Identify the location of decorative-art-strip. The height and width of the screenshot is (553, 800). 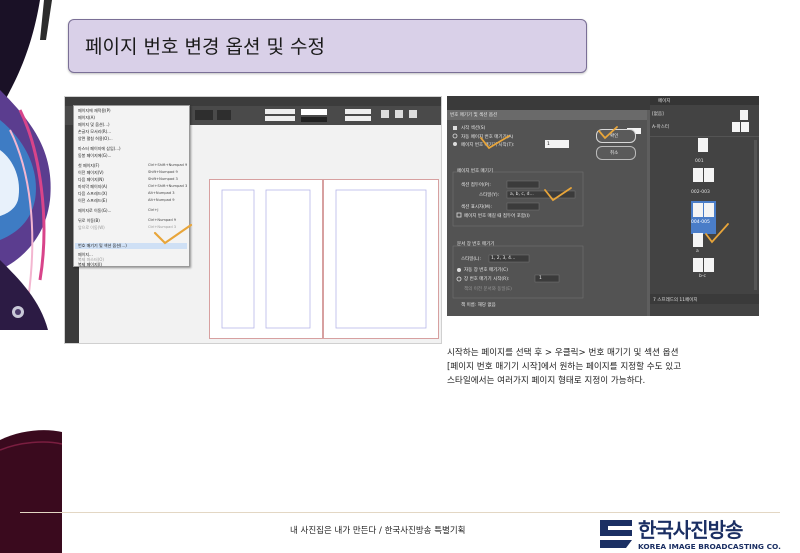
(31, 276).